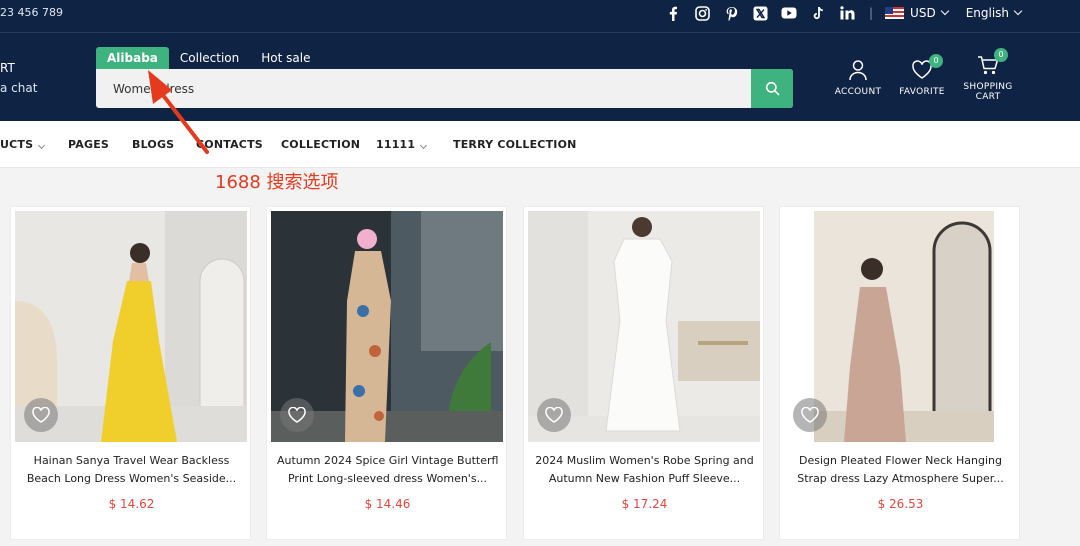 The width and height of the screenshot is (1080, 546). I want to click on search-icon, so click(772, 88).